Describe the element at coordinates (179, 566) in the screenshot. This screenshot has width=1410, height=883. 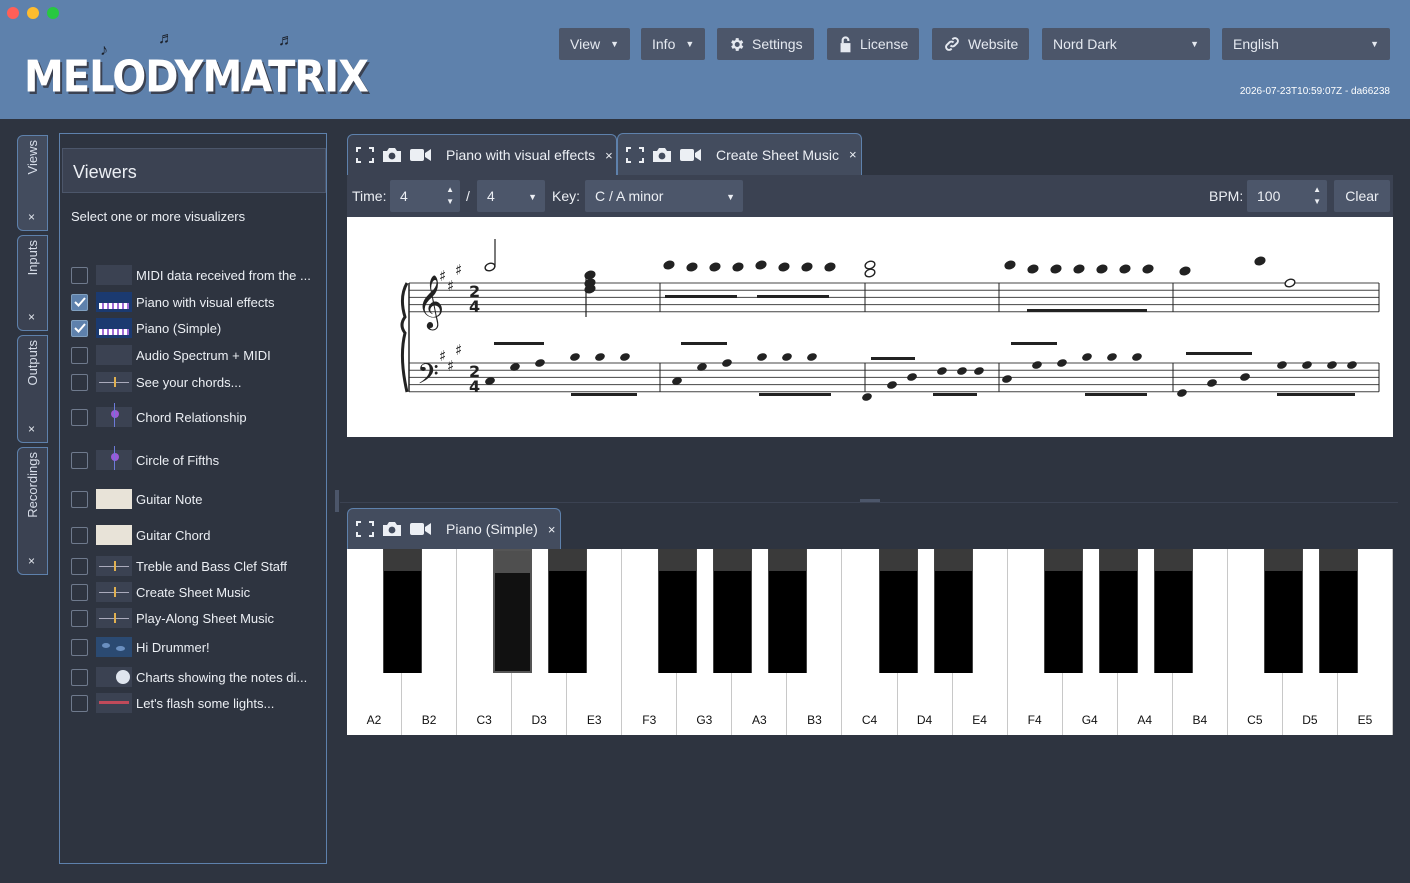
I see `viewer-item: Treble and Bass Clef Staff` at that location.